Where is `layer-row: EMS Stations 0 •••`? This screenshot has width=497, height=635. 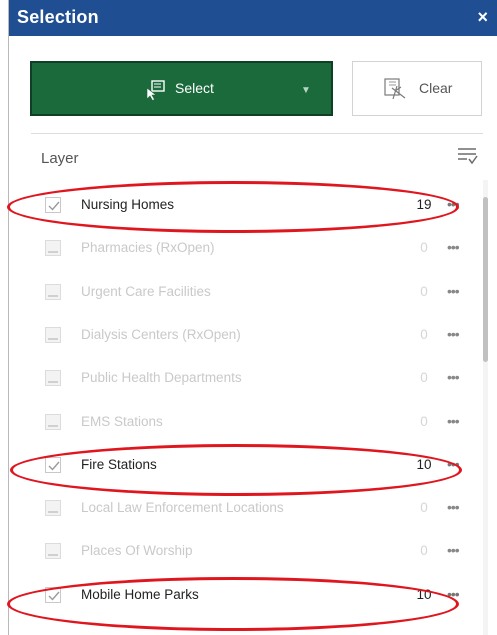
layer-row: EMS Stations 0 ••• is located at coordinates (251, 422).